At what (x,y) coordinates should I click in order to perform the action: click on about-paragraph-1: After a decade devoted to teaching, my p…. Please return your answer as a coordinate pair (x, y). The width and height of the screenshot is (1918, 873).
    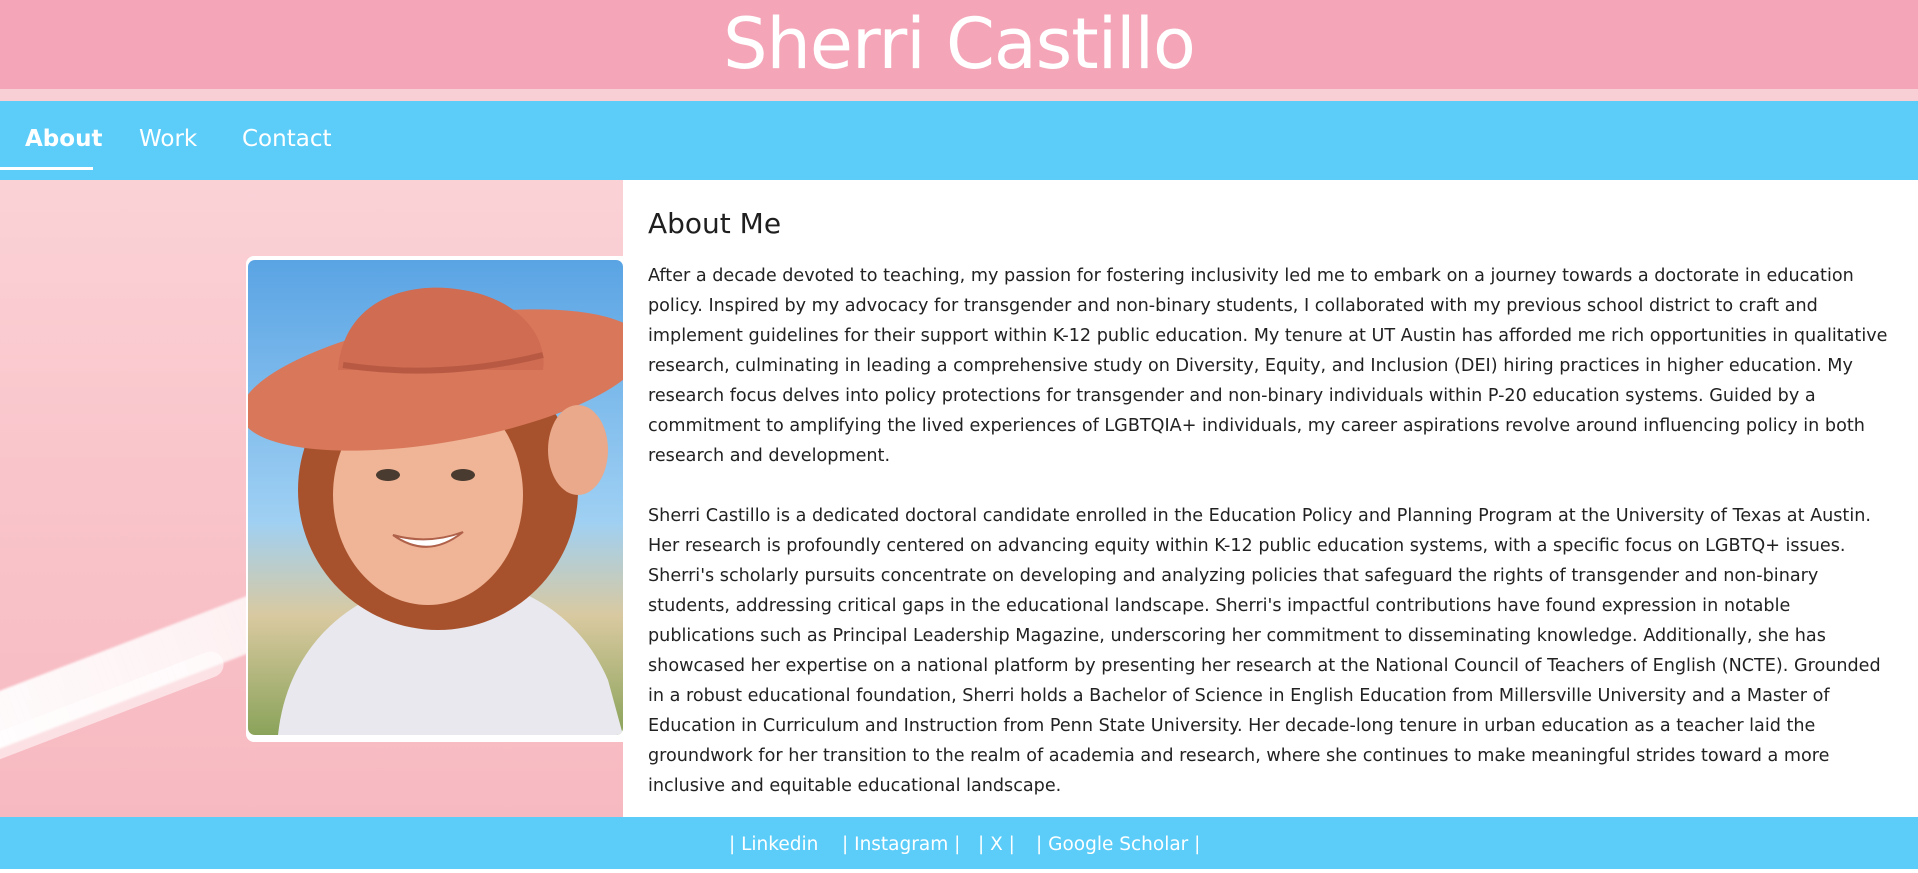
    Looking at the image, I should click on (1268, 366).